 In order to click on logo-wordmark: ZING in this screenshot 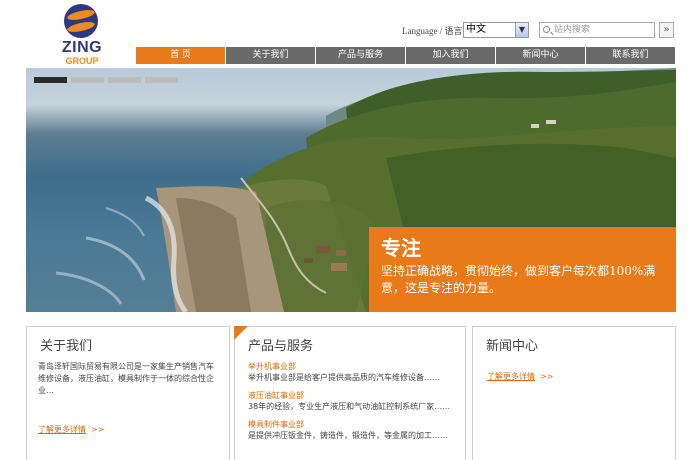, I will do `click(82, 47)`.